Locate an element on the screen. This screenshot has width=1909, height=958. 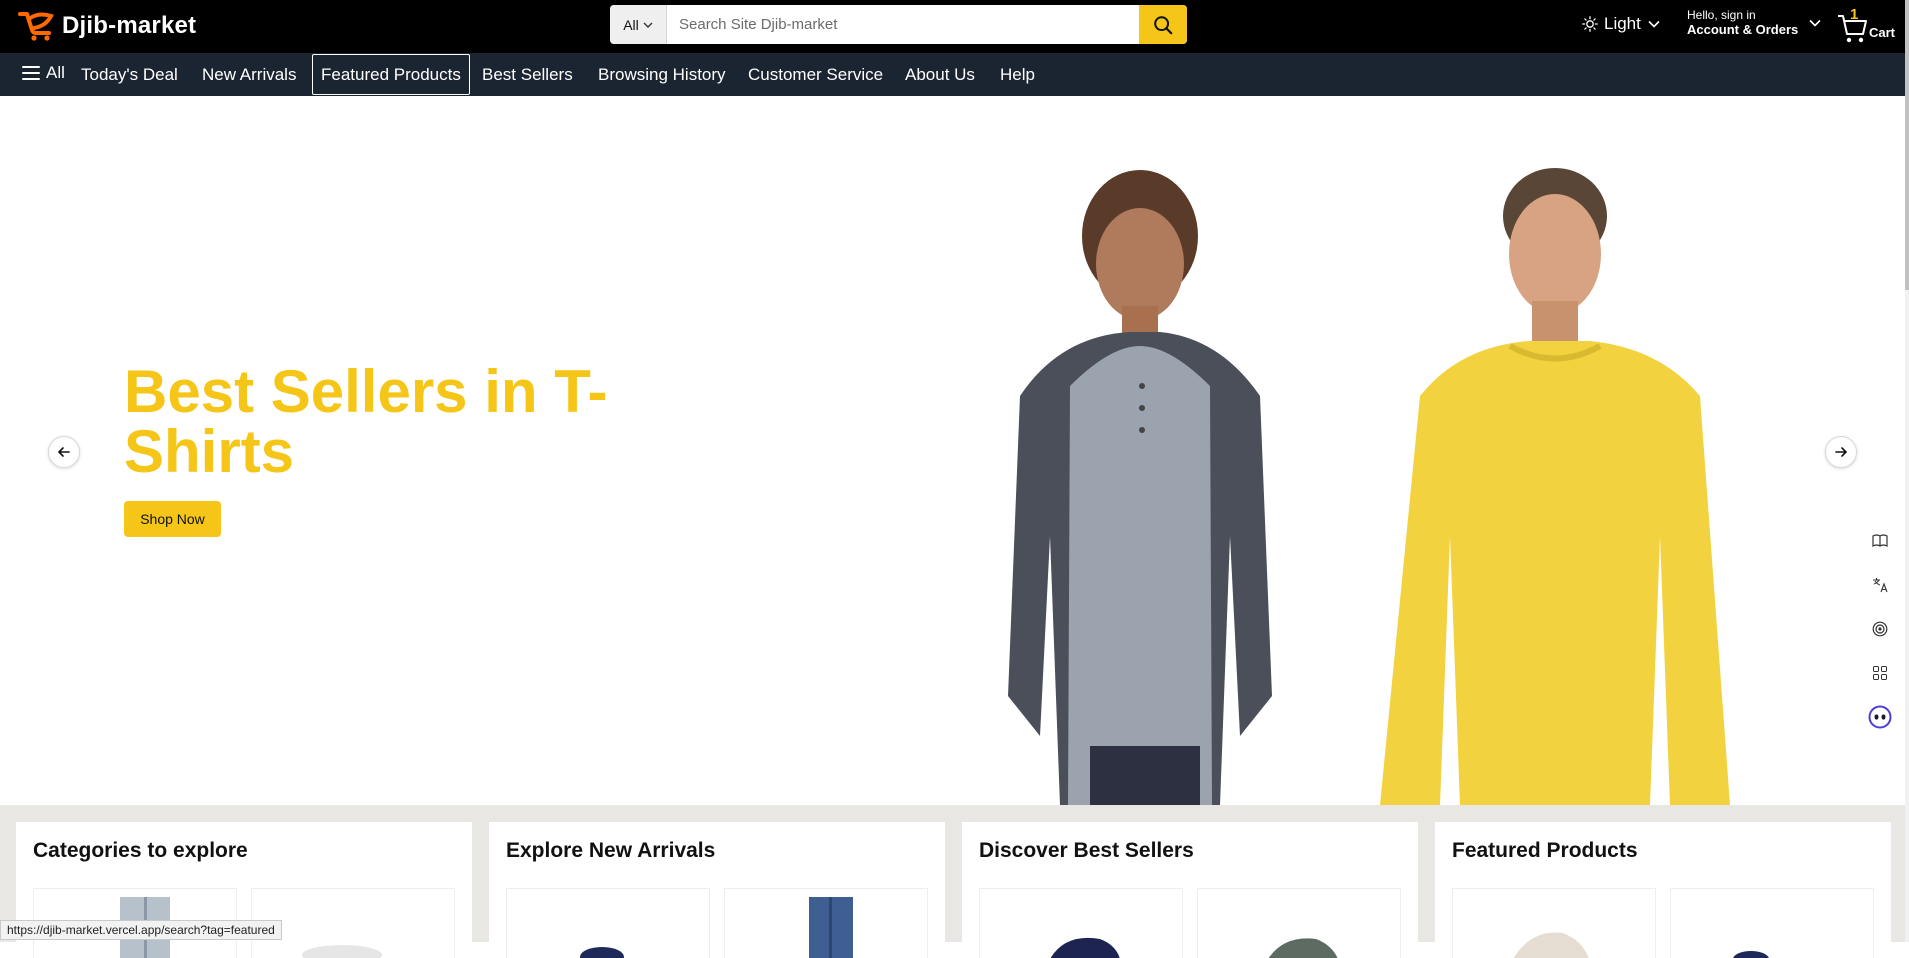
nav-item-customer-service: Customer Service is located at coordinates (815, 75).